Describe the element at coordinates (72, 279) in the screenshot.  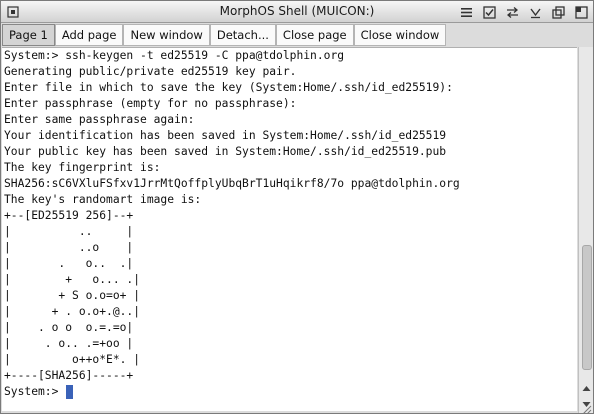
I see `randomart-line: | + o... .|` at that location.